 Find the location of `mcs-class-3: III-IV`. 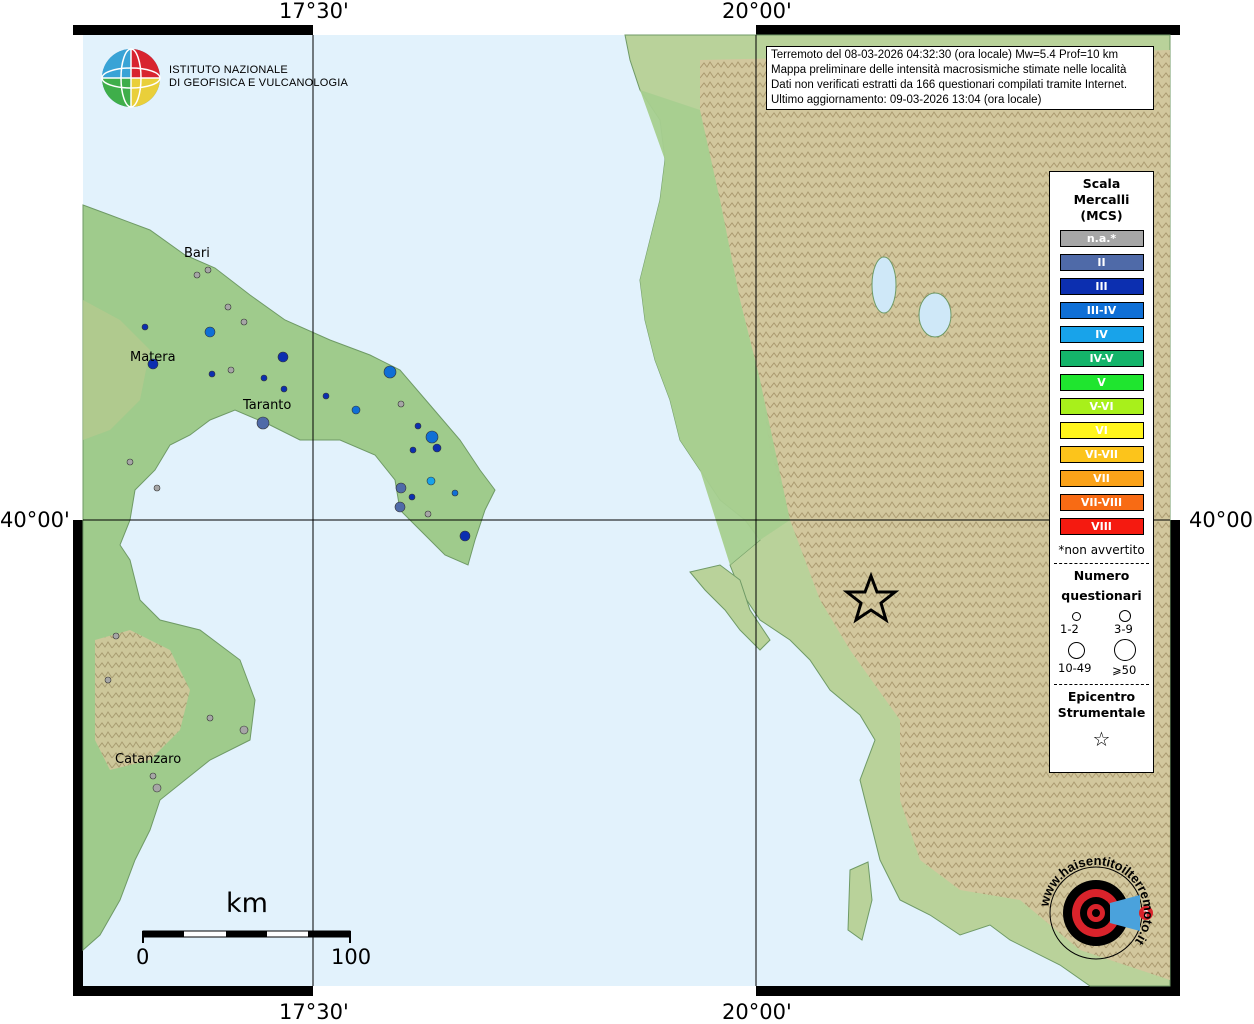

mcs-class-3: III-IV is located at coordinates (1101, 310).